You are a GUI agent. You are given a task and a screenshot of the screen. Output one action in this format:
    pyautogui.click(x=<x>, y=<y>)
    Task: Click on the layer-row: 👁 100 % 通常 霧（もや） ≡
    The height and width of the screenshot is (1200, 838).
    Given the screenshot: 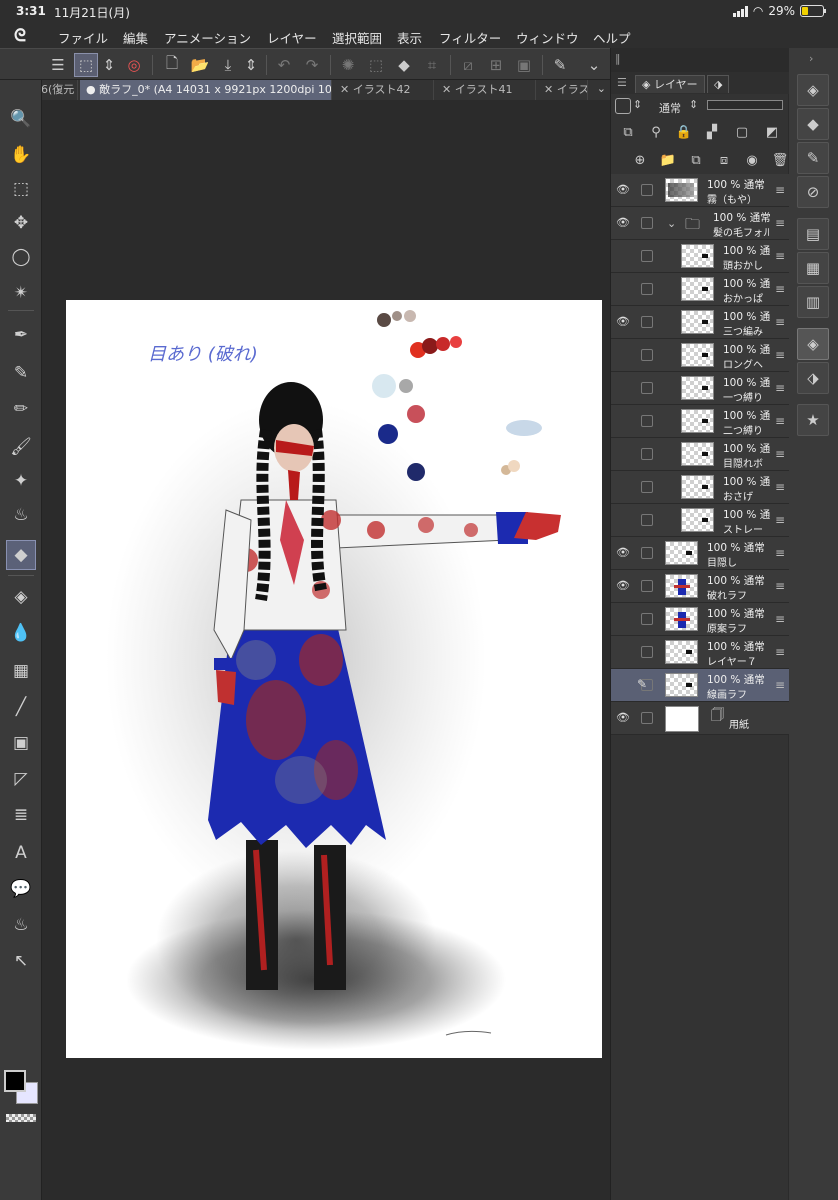 What is the action you would take?
    pyautogui.click(x=700, y=190)
    